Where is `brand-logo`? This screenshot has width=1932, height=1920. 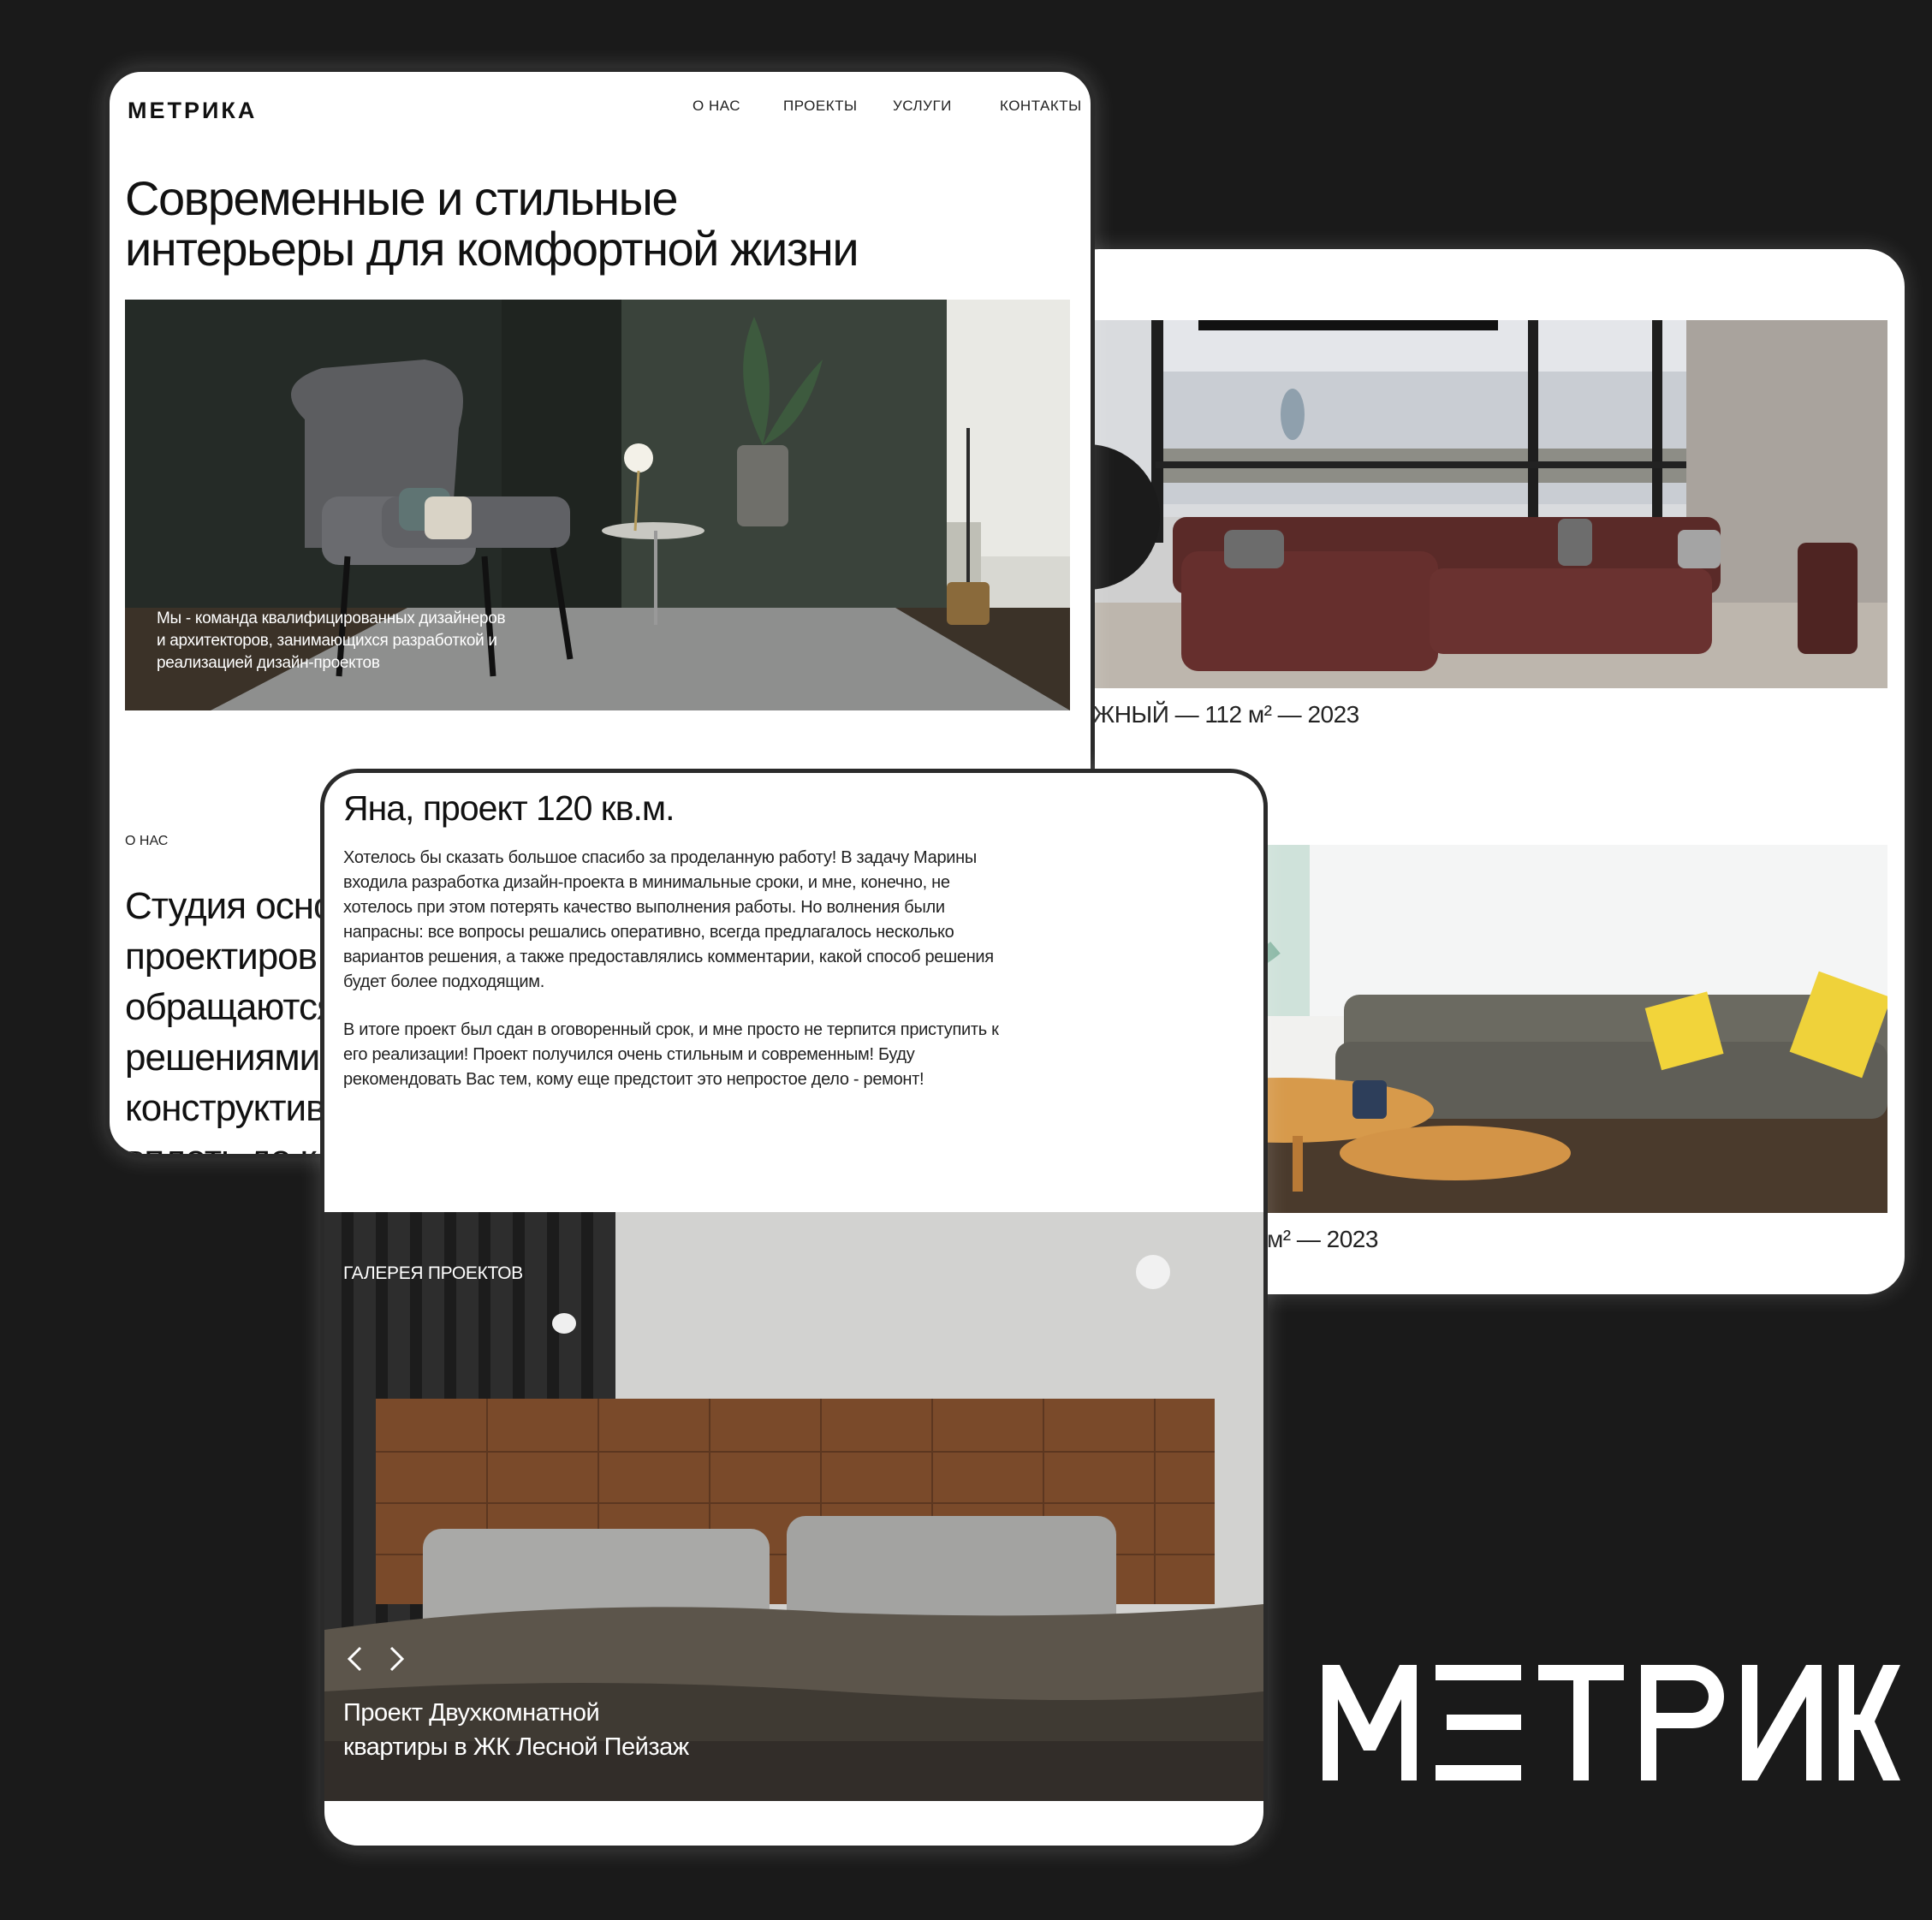 brand-logo is located at coordinates (1611, 1722).